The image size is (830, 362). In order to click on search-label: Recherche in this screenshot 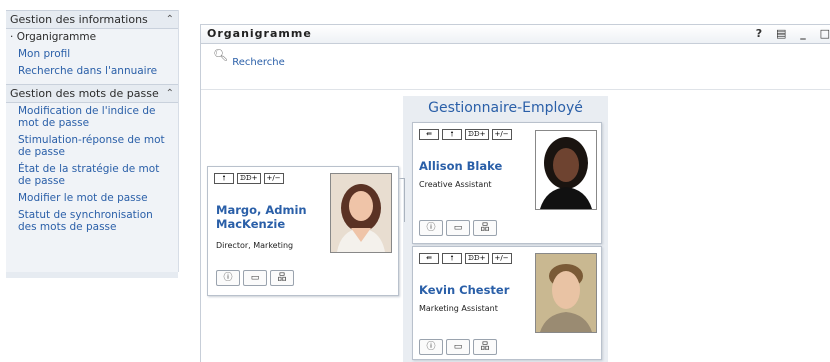, I will do `click(258, 62)`.